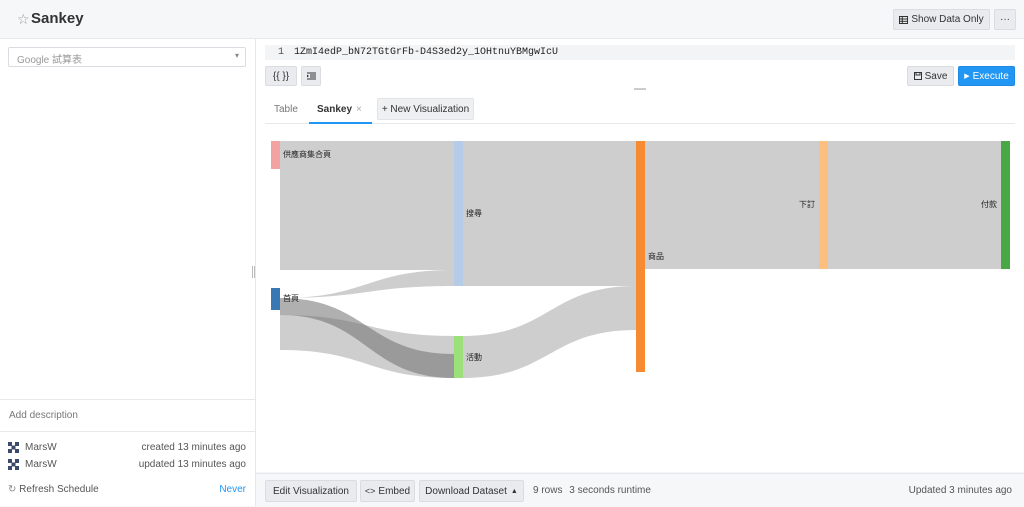 Image resolution: width=1024 pixels, height=507 pixels. Describe the element at coordinates (193, 447) in the screenshot. I see `meta-action: created 13 minutes ago` at that location.